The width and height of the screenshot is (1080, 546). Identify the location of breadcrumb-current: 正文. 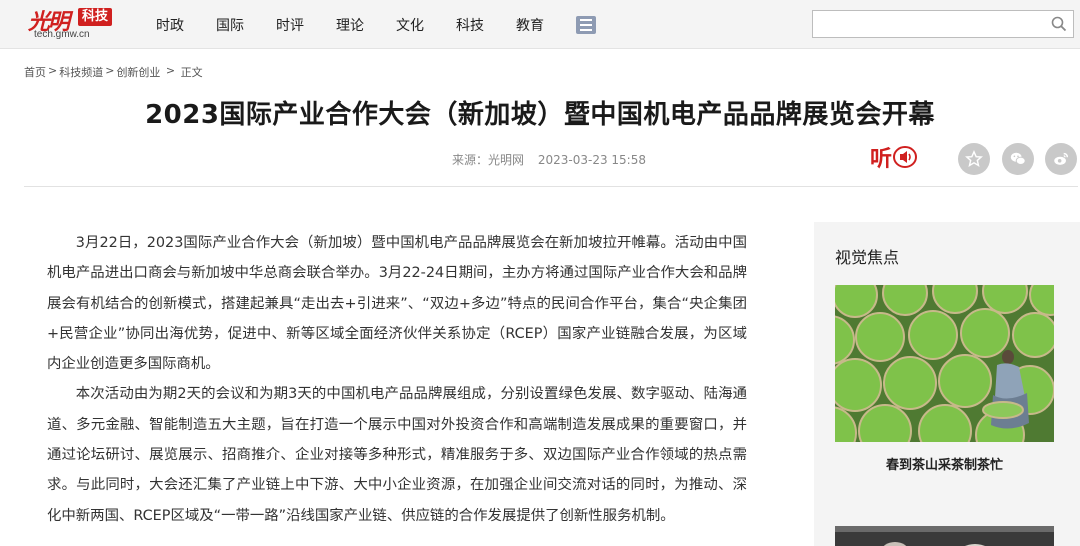
(191, 72).